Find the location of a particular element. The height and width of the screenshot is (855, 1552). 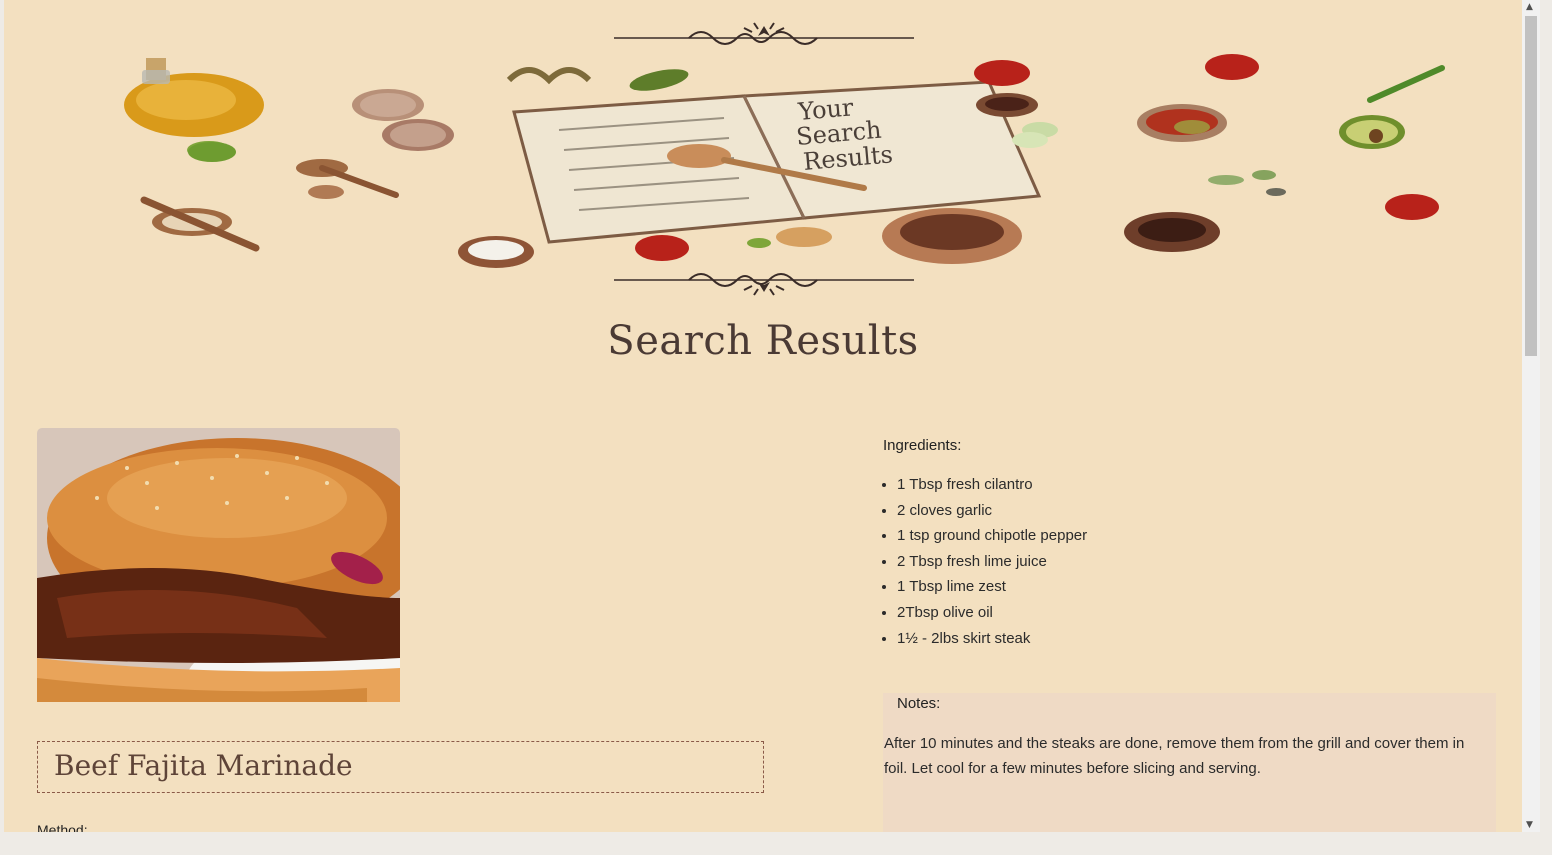

ingredient-item: 1 tsp ground chipotle pepper is located at coordinates (992, 536).